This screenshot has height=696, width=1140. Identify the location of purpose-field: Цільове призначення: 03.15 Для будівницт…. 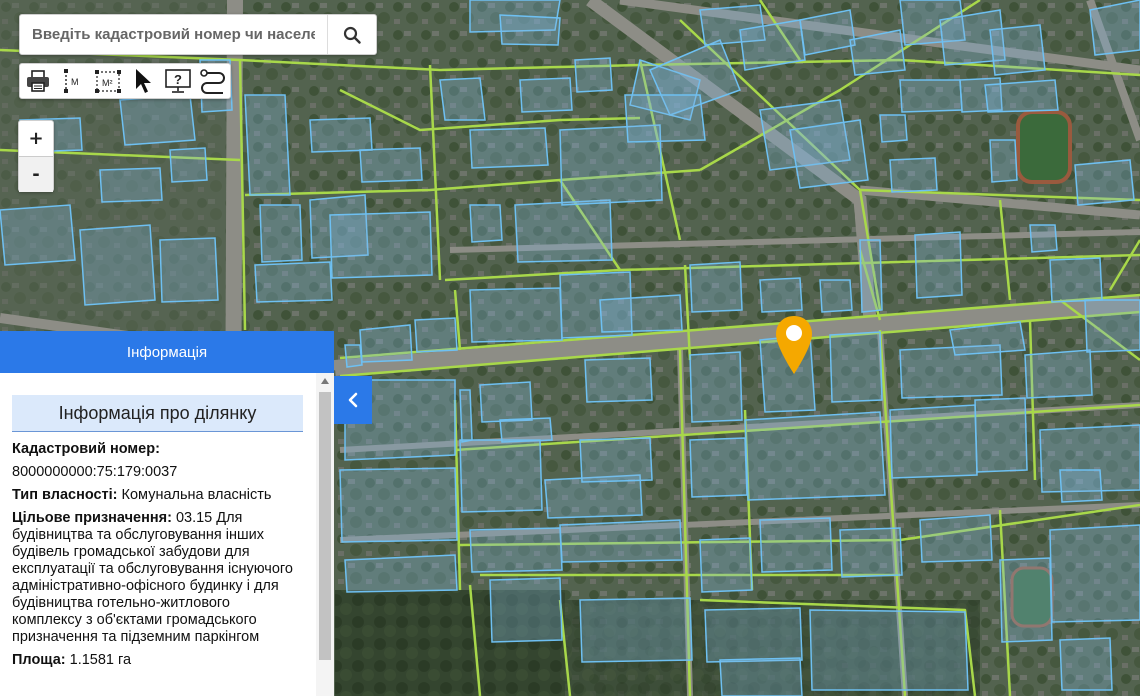
(157, 578).